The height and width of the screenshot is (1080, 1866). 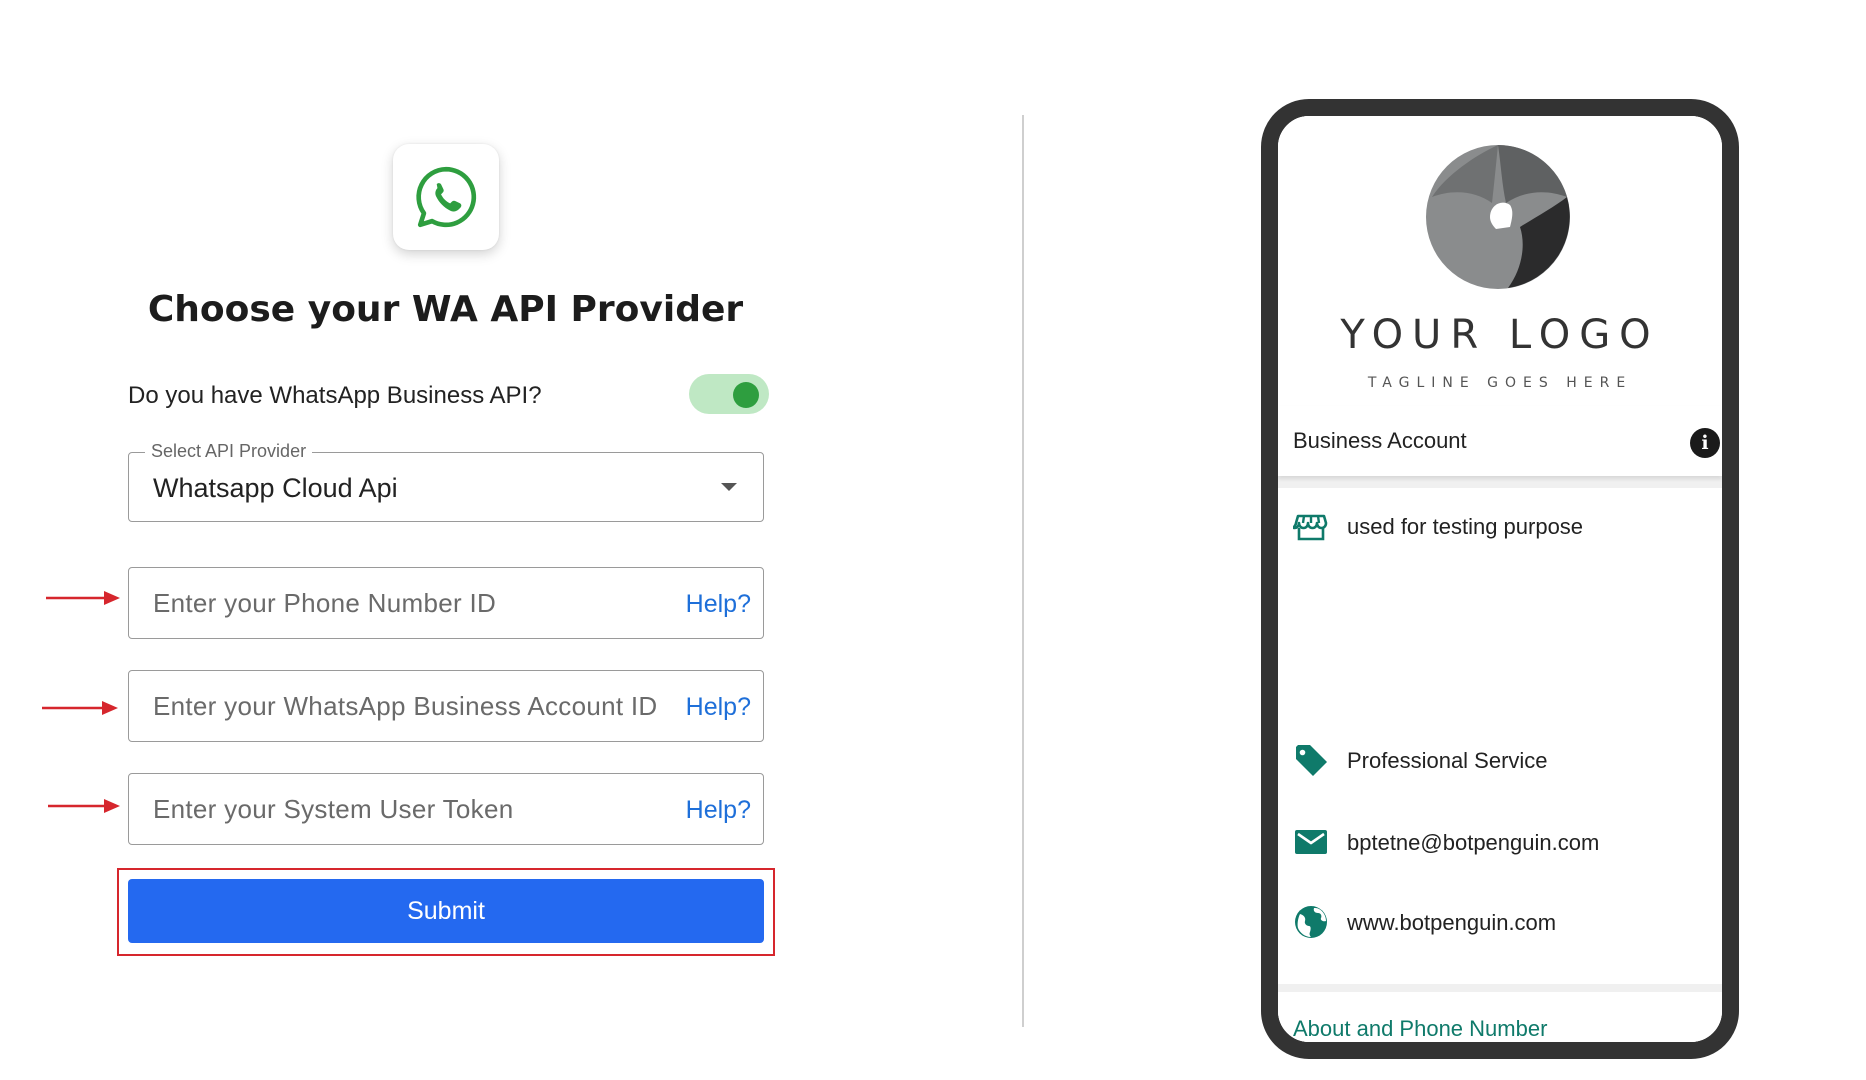 I want to click on select-value: Whatsapp Cloud Api, so click(x=275, y=488).